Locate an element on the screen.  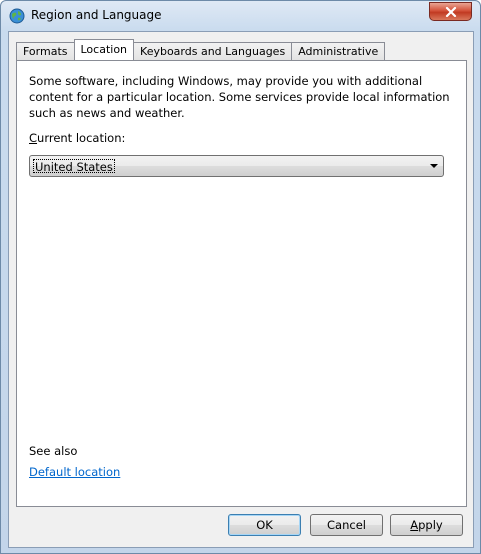
ok-button: OK is located at coordinates (264, 525).